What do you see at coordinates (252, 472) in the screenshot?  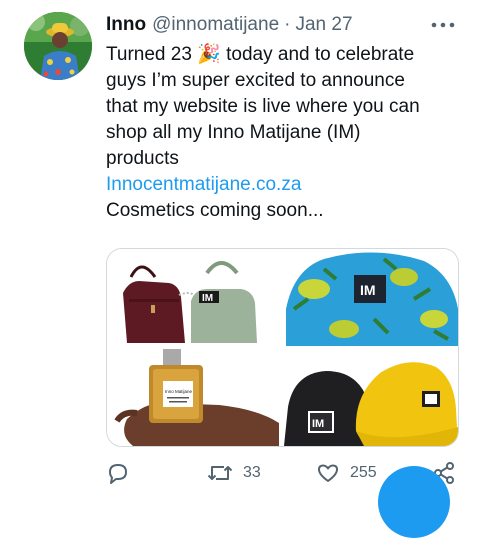 I see `retweet-count: 33` at bounding box center [252, 472].